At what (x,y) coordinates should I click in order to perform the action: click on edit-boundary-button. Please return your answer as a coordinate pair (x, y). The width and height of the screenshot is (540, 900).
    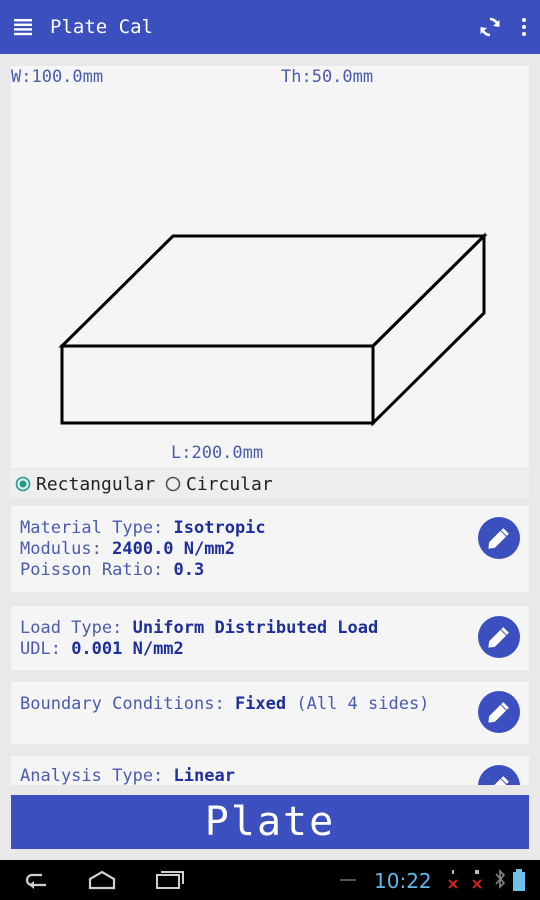
    Looking at the image, I should click on (499, 712).